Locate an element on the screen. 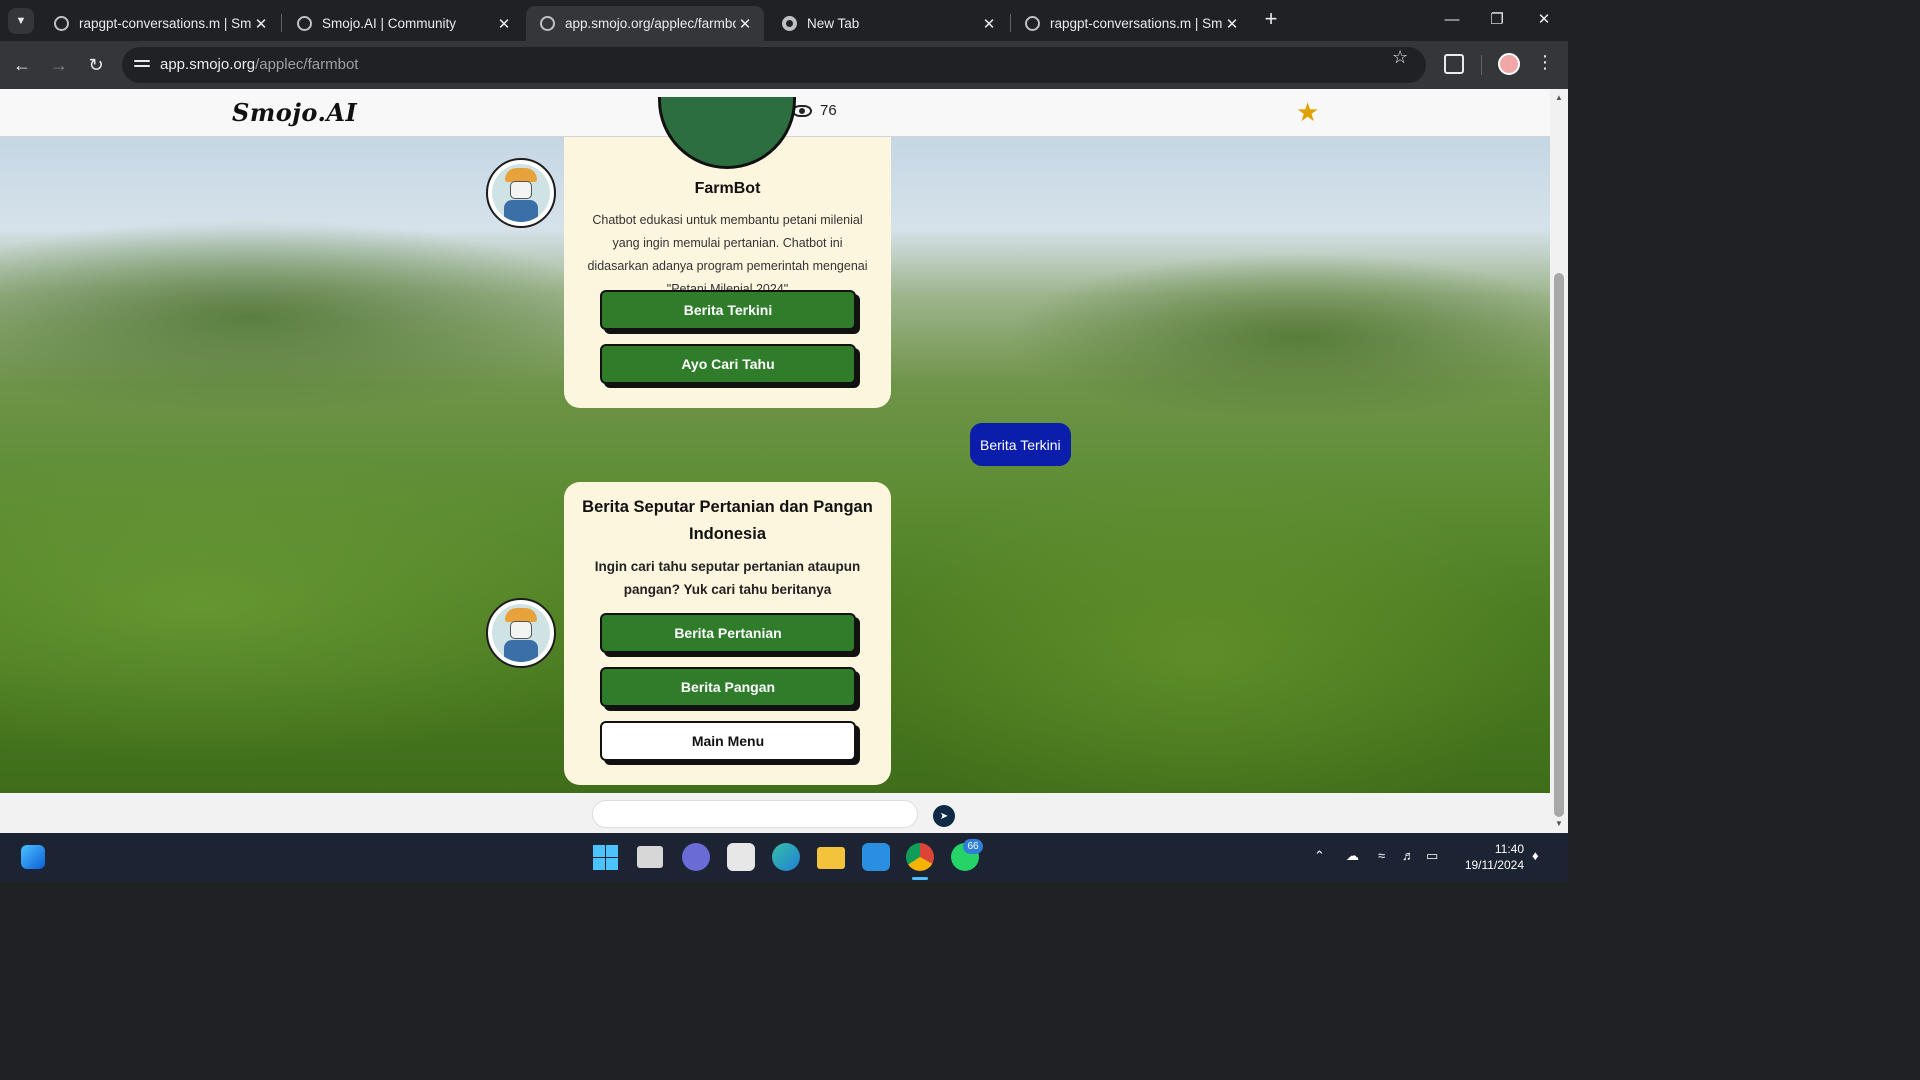  tab-search-icon: ▼ is located at coordinates (21, 21).